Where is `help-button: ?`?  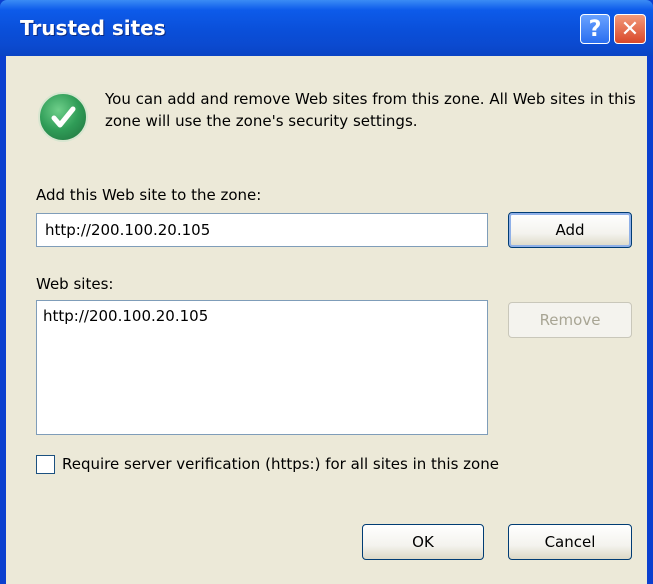
help-button: ? is located at coordinates (595, 29).